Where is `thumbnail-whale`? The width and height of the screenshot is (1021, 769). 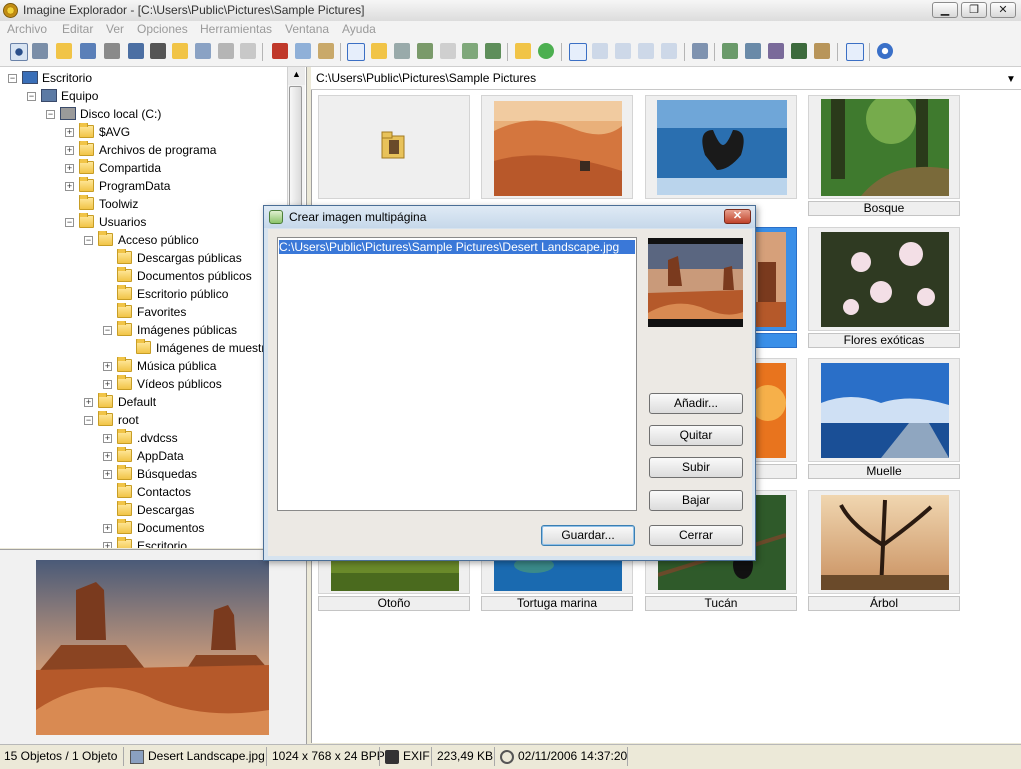 thumbnail-whale is located at coordinates (721, 147).